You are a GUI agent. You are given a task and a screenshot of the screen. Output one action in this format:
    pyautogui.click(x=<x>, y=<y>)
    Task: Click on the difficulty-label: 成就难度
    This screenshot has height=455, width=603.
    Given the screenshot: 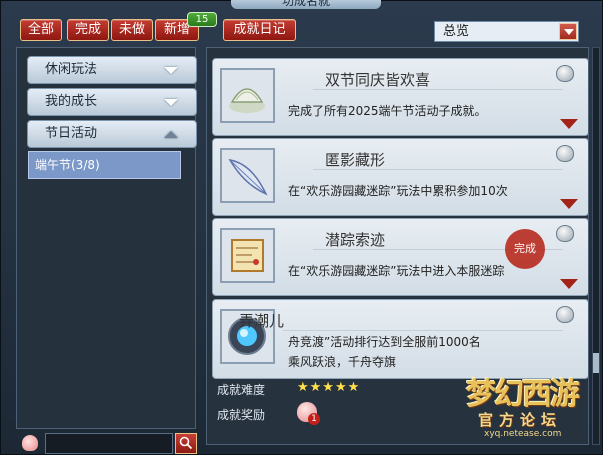 What is the action you would take?
    pyautogui.click(x=241, y=390)
    